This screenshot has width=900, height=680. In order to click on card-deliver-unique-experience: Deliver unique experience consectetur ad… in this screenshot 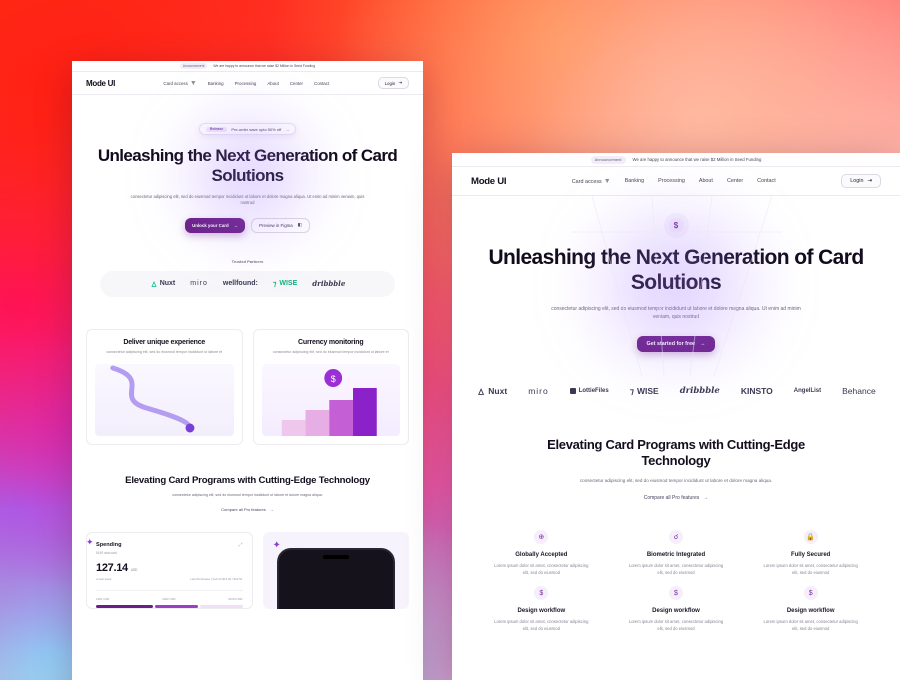, I will do `click(164, 386)`.